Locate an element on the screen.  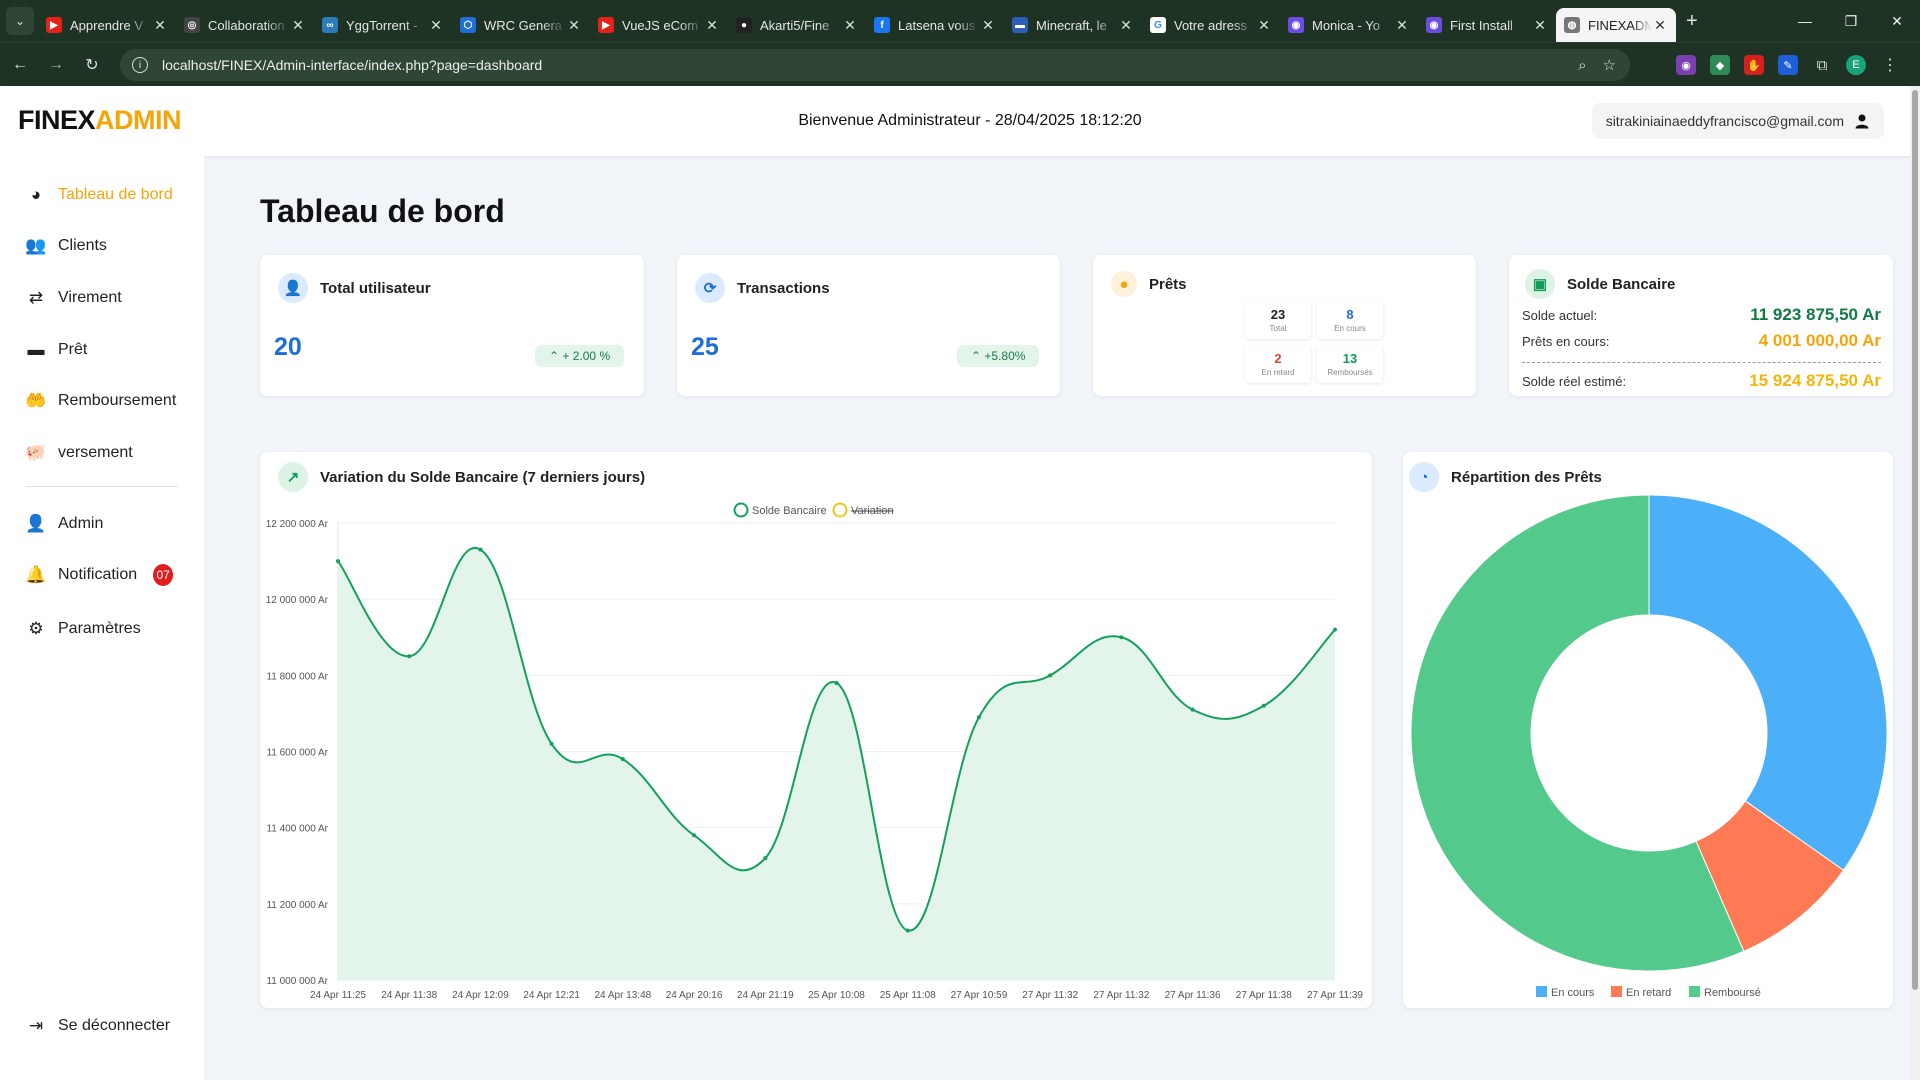
browser-tab: ● Akarti5/Fine ✕ is located at coordinates (797, 25).